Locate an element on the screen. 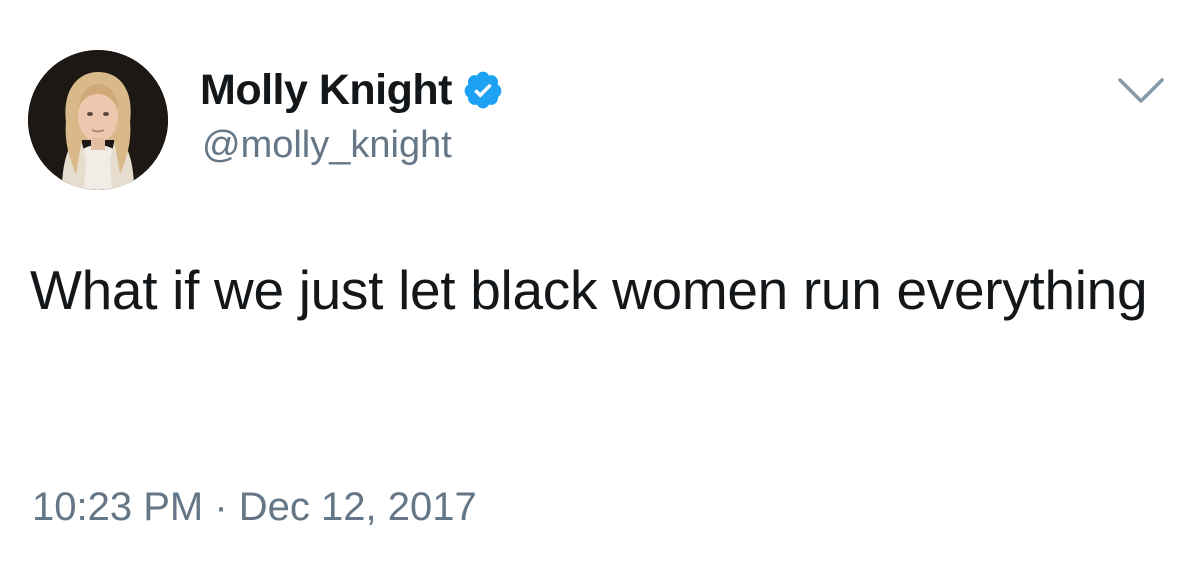 The height and width of the screenshot is (578, 1200). avatar is located at coordinates (98, 120).